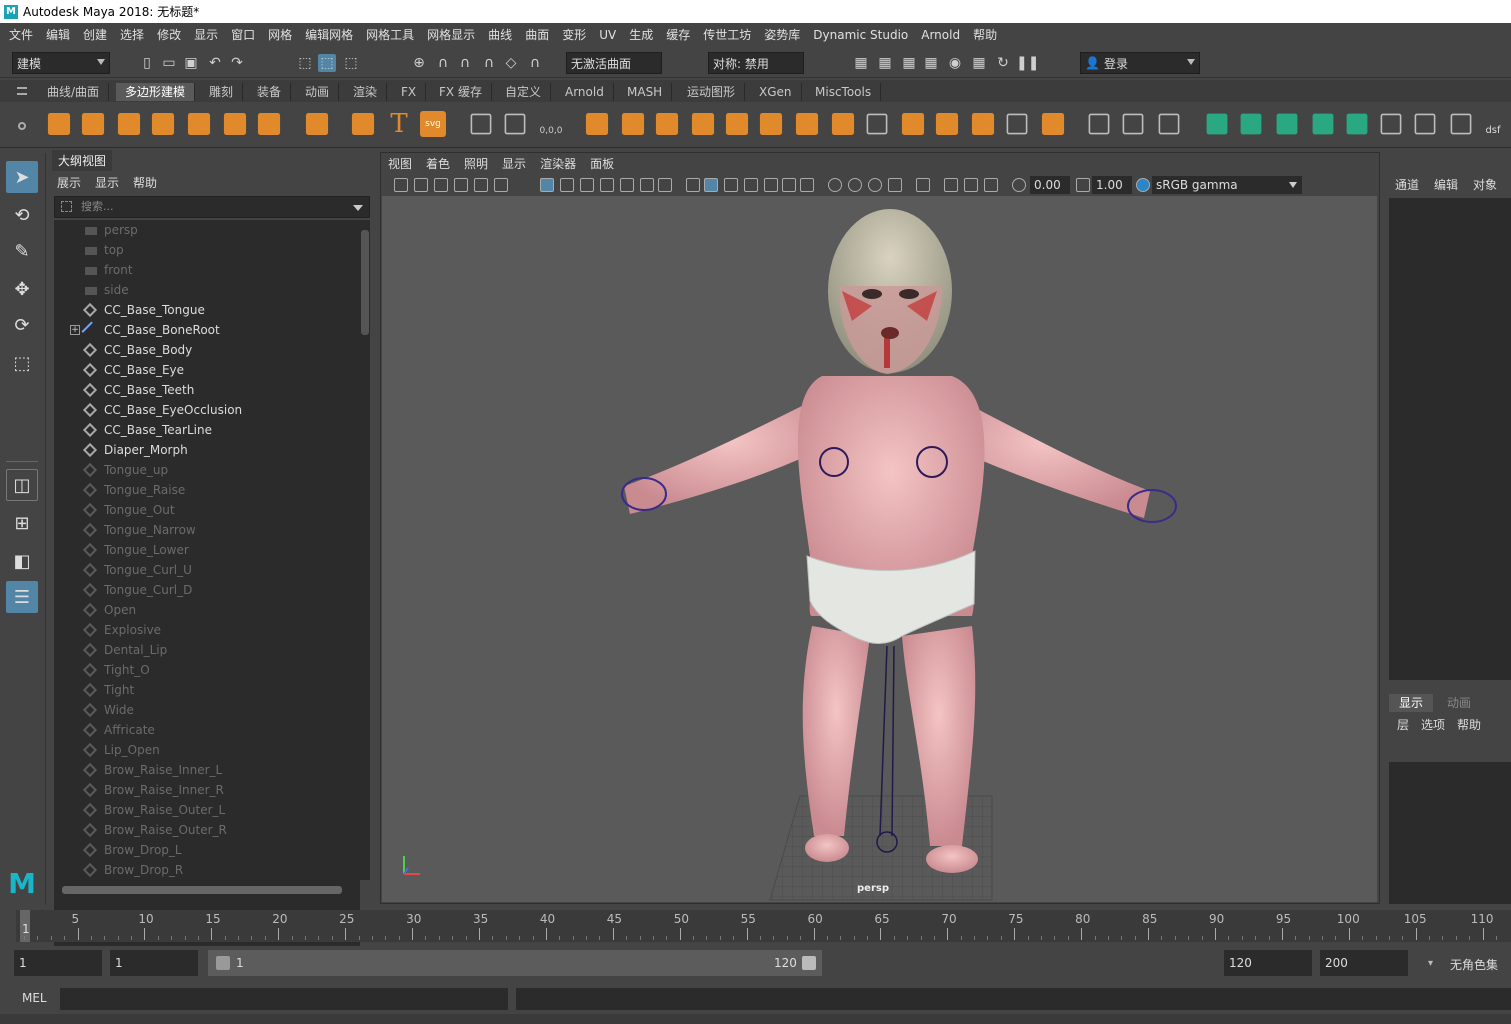  What do you see at coordinates (979, 63) in the screenshot?
I see `arnold-render-icon: ▦` at bounding box center [979, 63].